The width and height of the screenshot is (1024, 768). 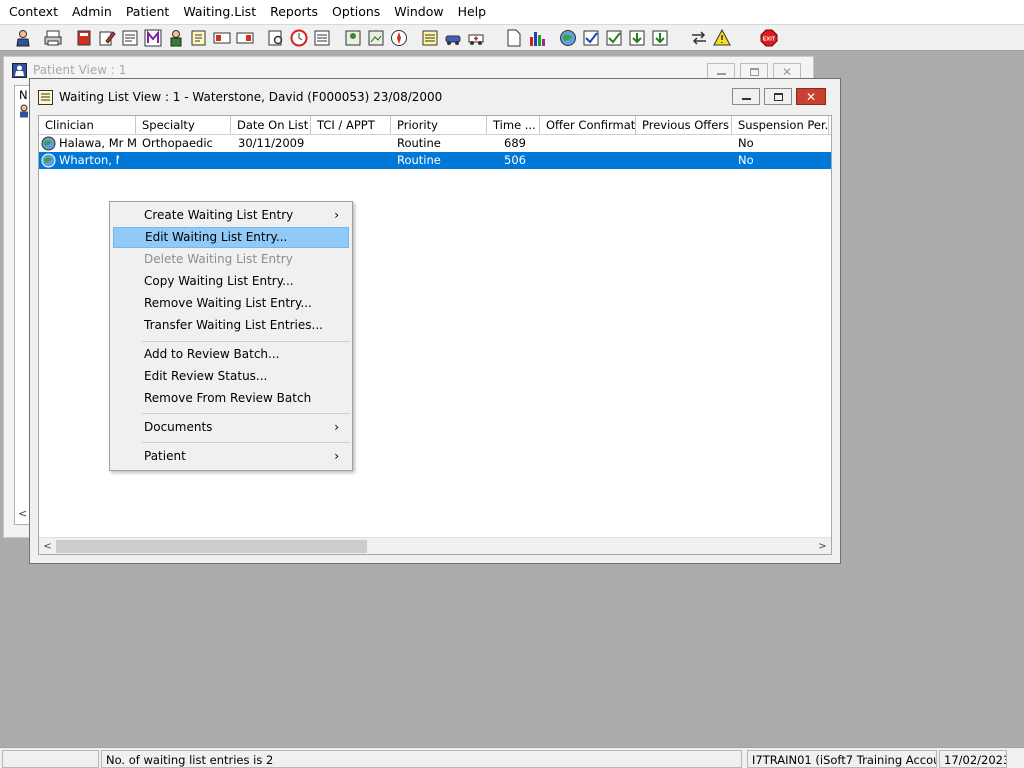 What do you see at coordinates (33, 12) in the screenshot?
I see `menu-context: Context` at bounding box center [33, 12].